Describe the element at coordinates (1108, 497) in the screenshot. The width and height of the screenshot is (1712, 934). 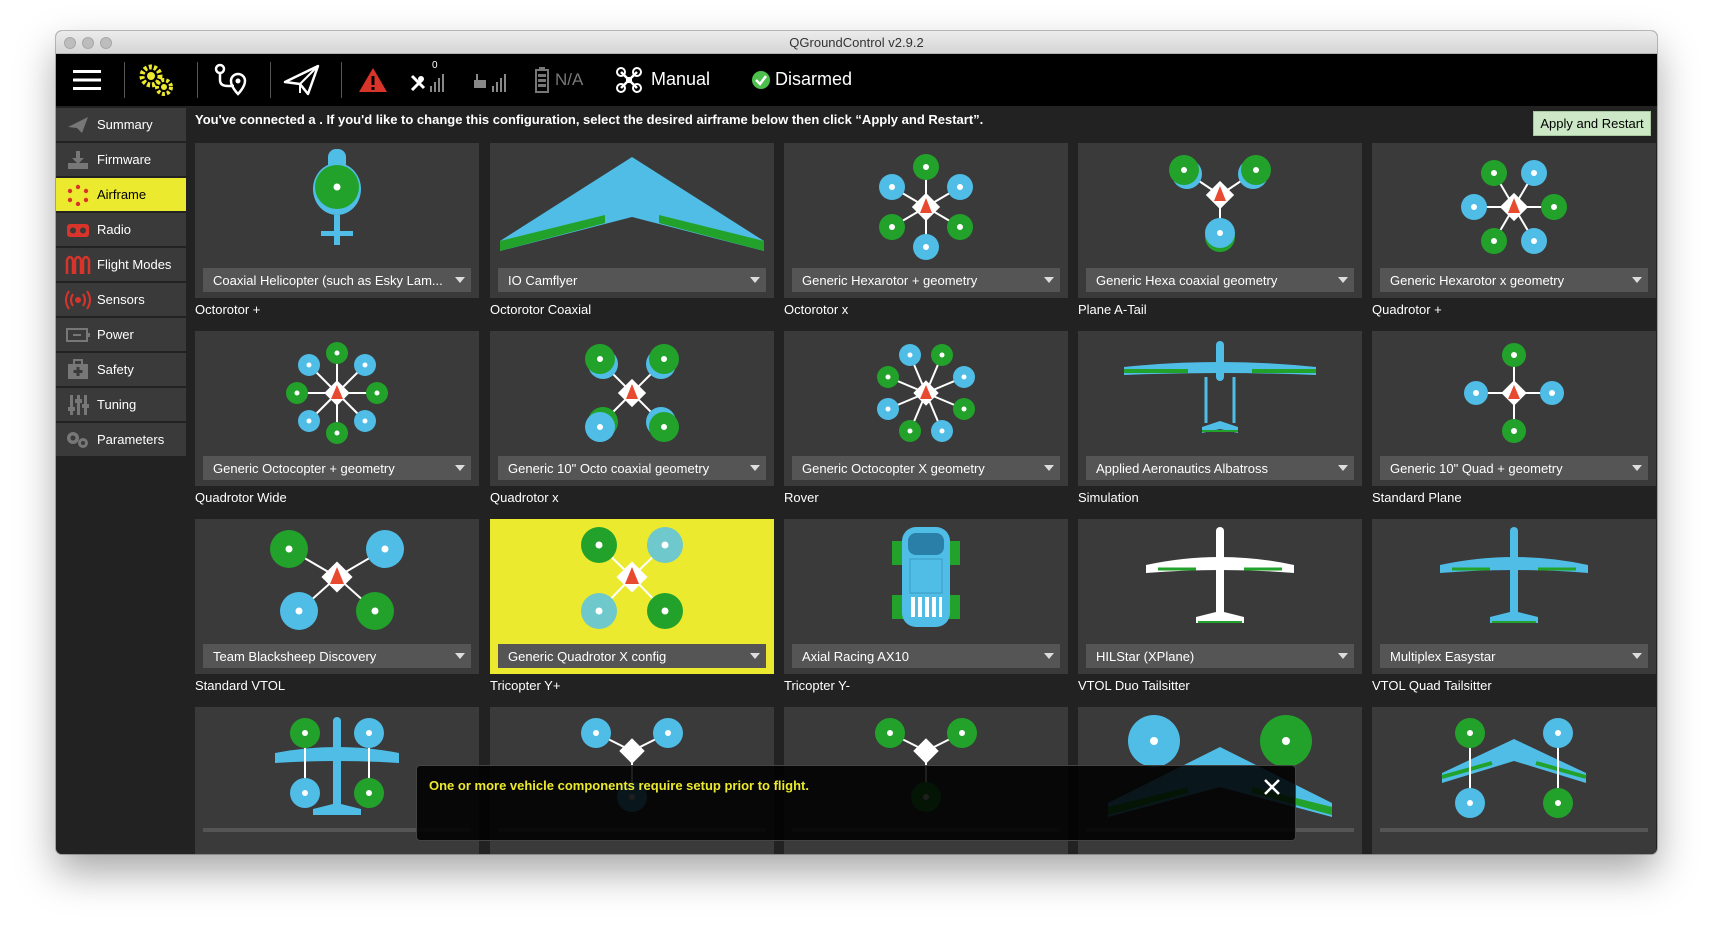
I see `group-label: Simulation` at that location.